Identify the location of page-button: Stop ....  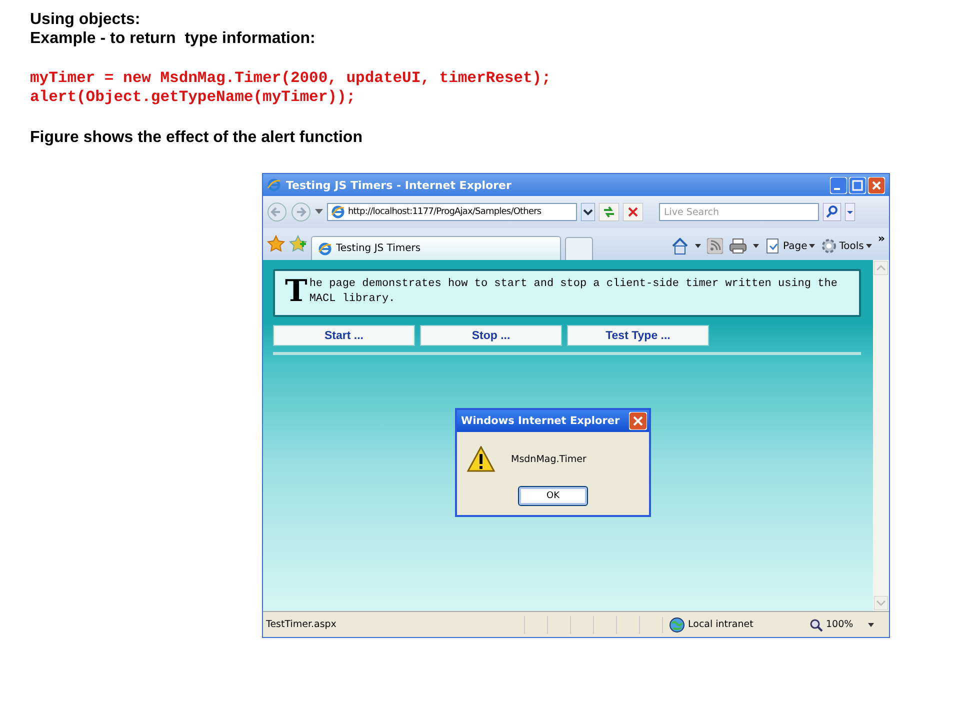
(491, 335).